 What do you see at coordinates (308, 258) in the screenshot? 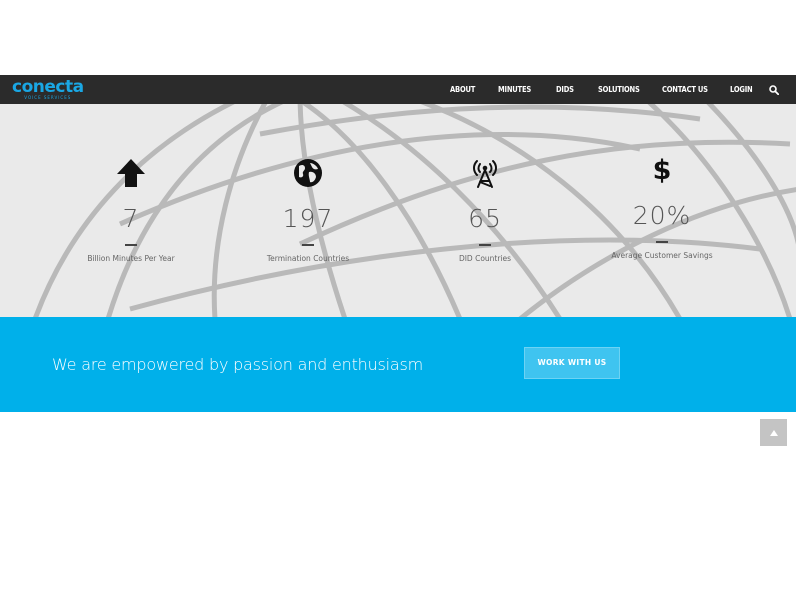
I see `stat-label: Termination Countries` at bounding box center [308, 258].